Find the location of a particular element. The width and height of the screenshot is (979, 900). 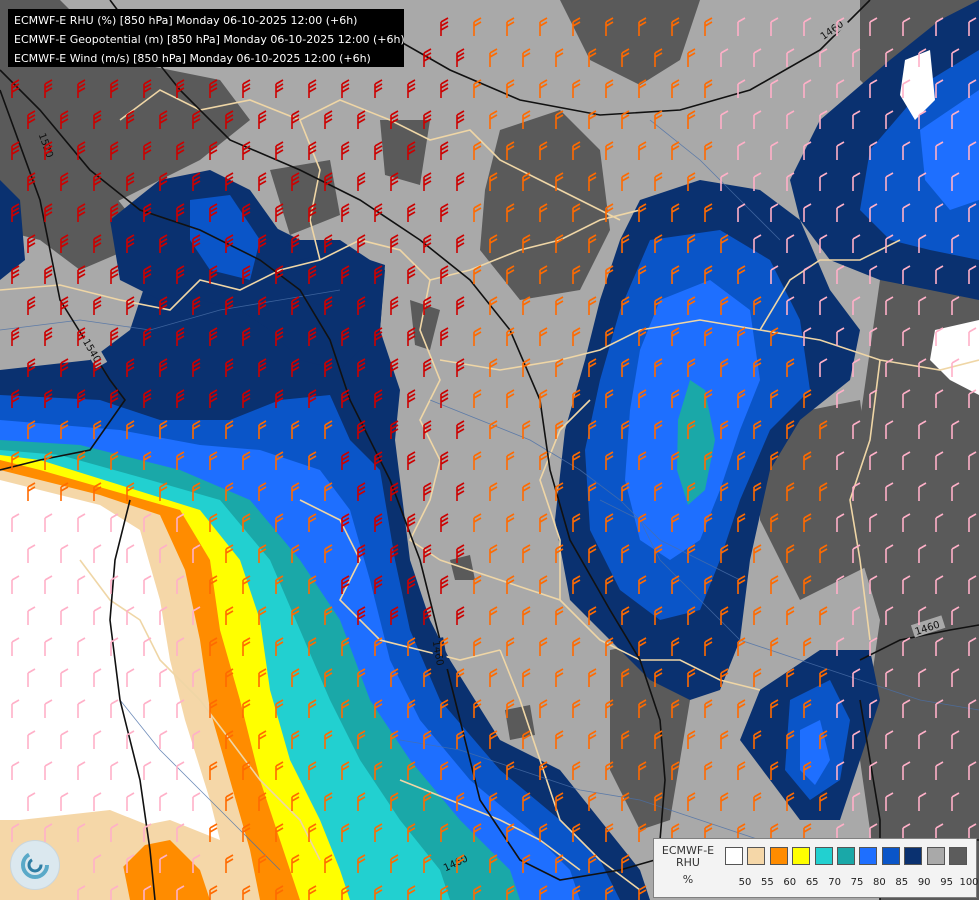

legend-tick-label: 85 is located at coordinates (902, 882).